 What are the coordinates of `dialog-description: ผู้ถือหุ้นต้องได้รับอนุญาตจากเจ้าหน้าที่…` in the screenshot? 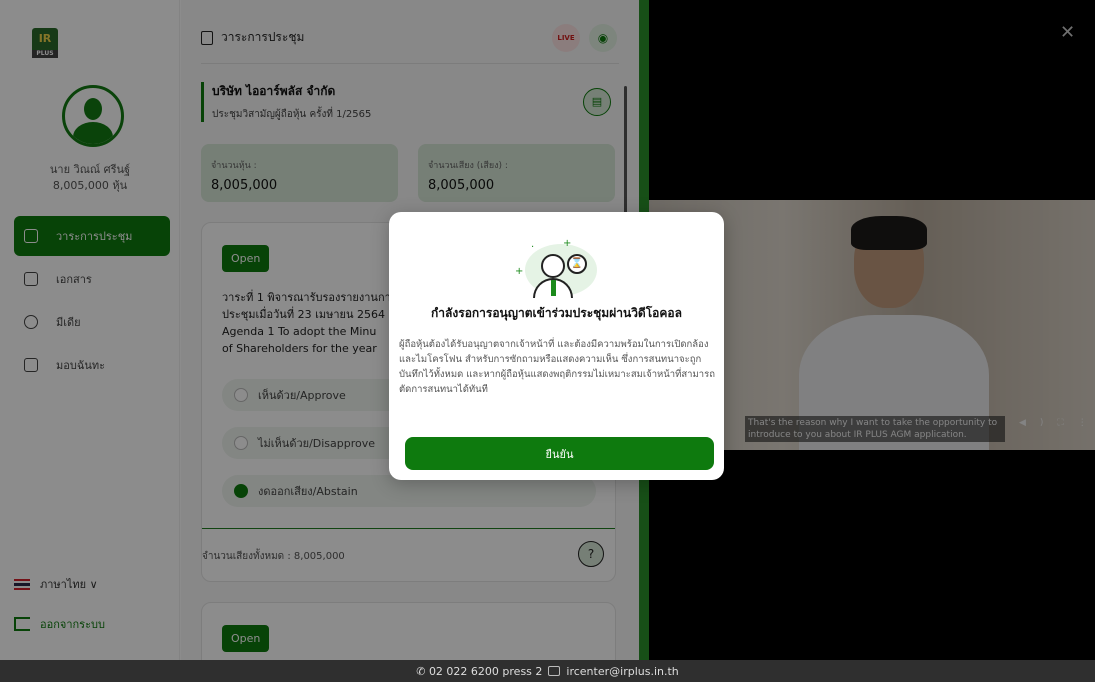 It's located at (557, 367).